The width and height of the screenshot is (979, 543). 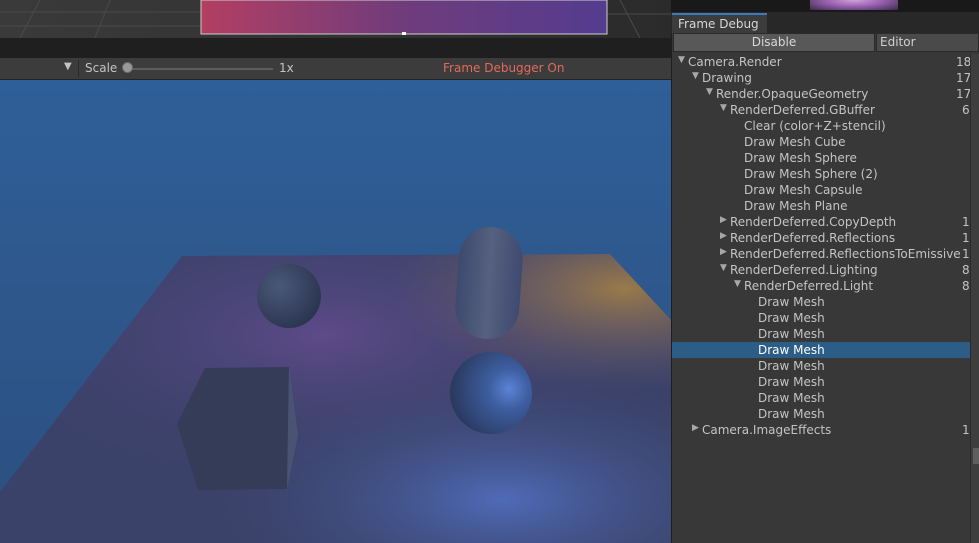 What do you see at coordinates (966, 110) in the screenshot?
I see `tree-row-count: 6` at bounding box center [966, 110].